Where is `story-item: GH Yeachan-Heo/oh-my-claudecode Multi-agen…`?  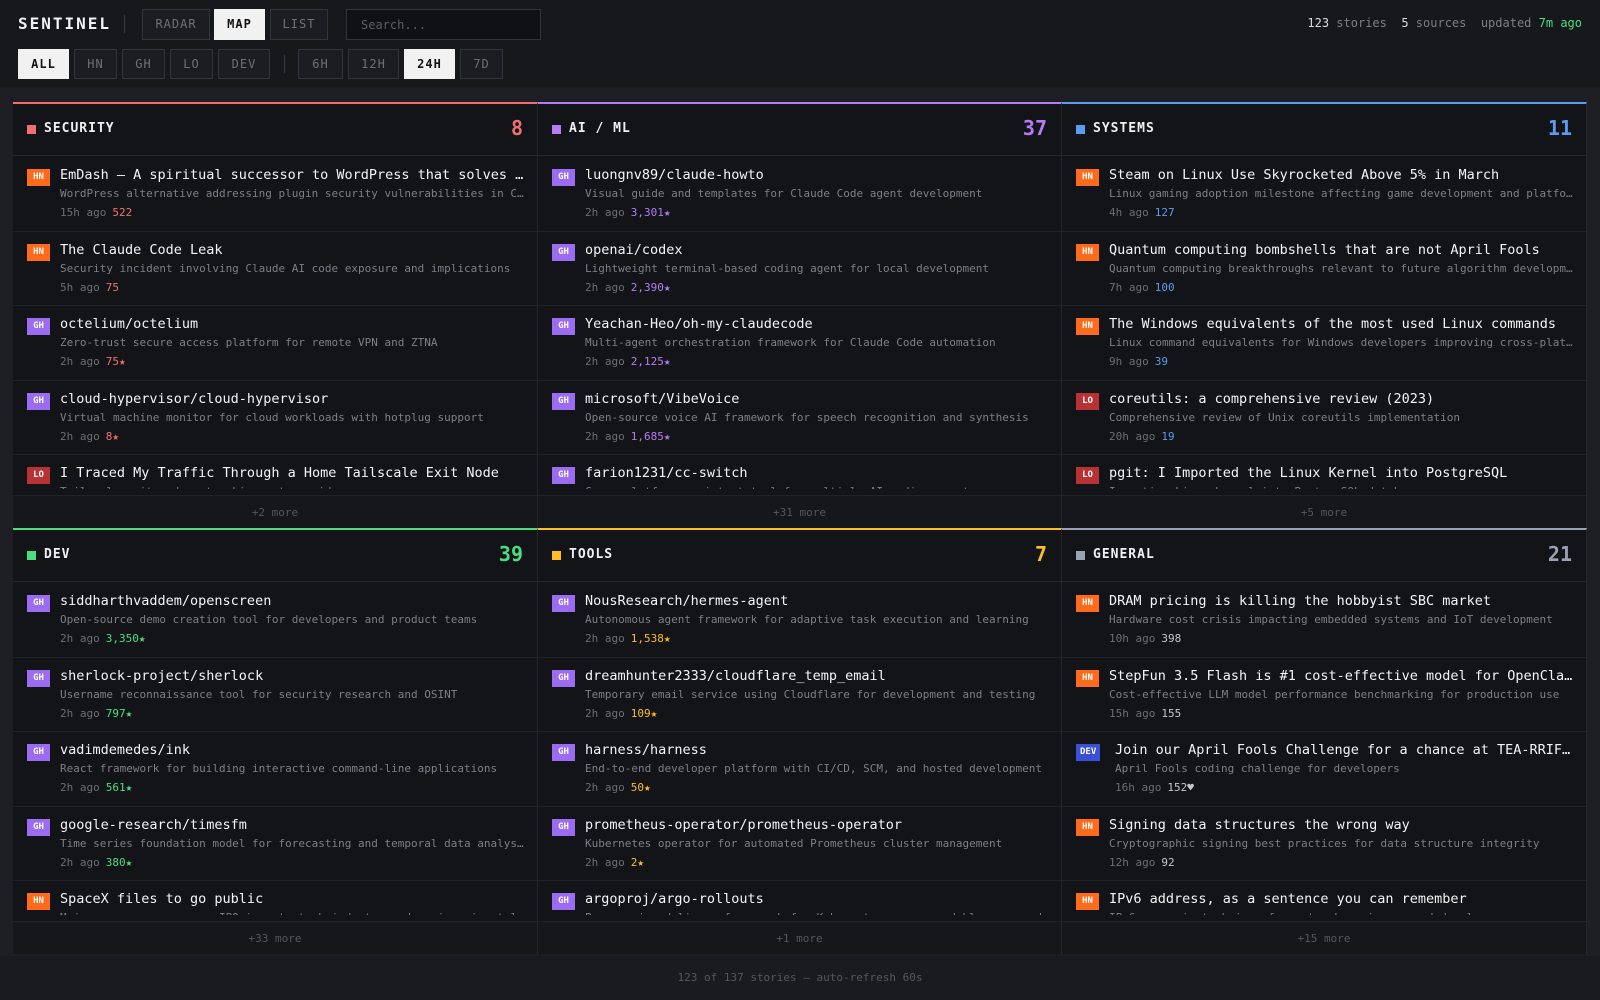 story-item: GH Yeachan-Heo/oh-my-claudecode Multi-agen… is located at coordinates (799, 343).